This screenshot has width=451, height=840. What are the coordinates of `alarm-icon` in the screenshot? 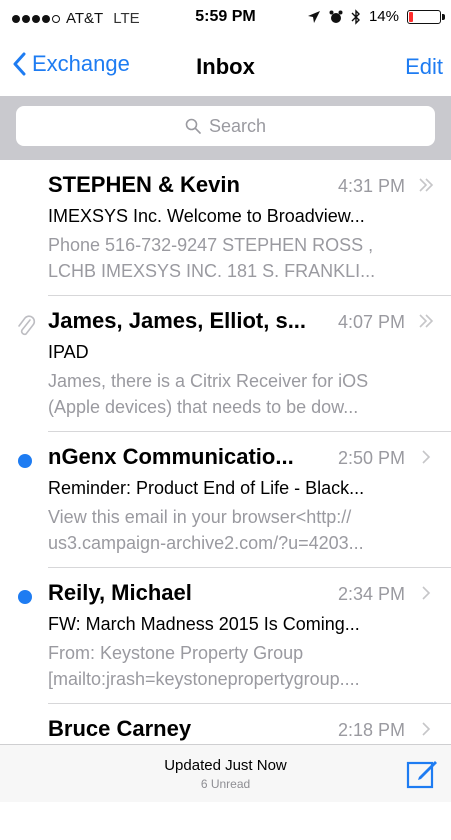 It's located at (336, 16).